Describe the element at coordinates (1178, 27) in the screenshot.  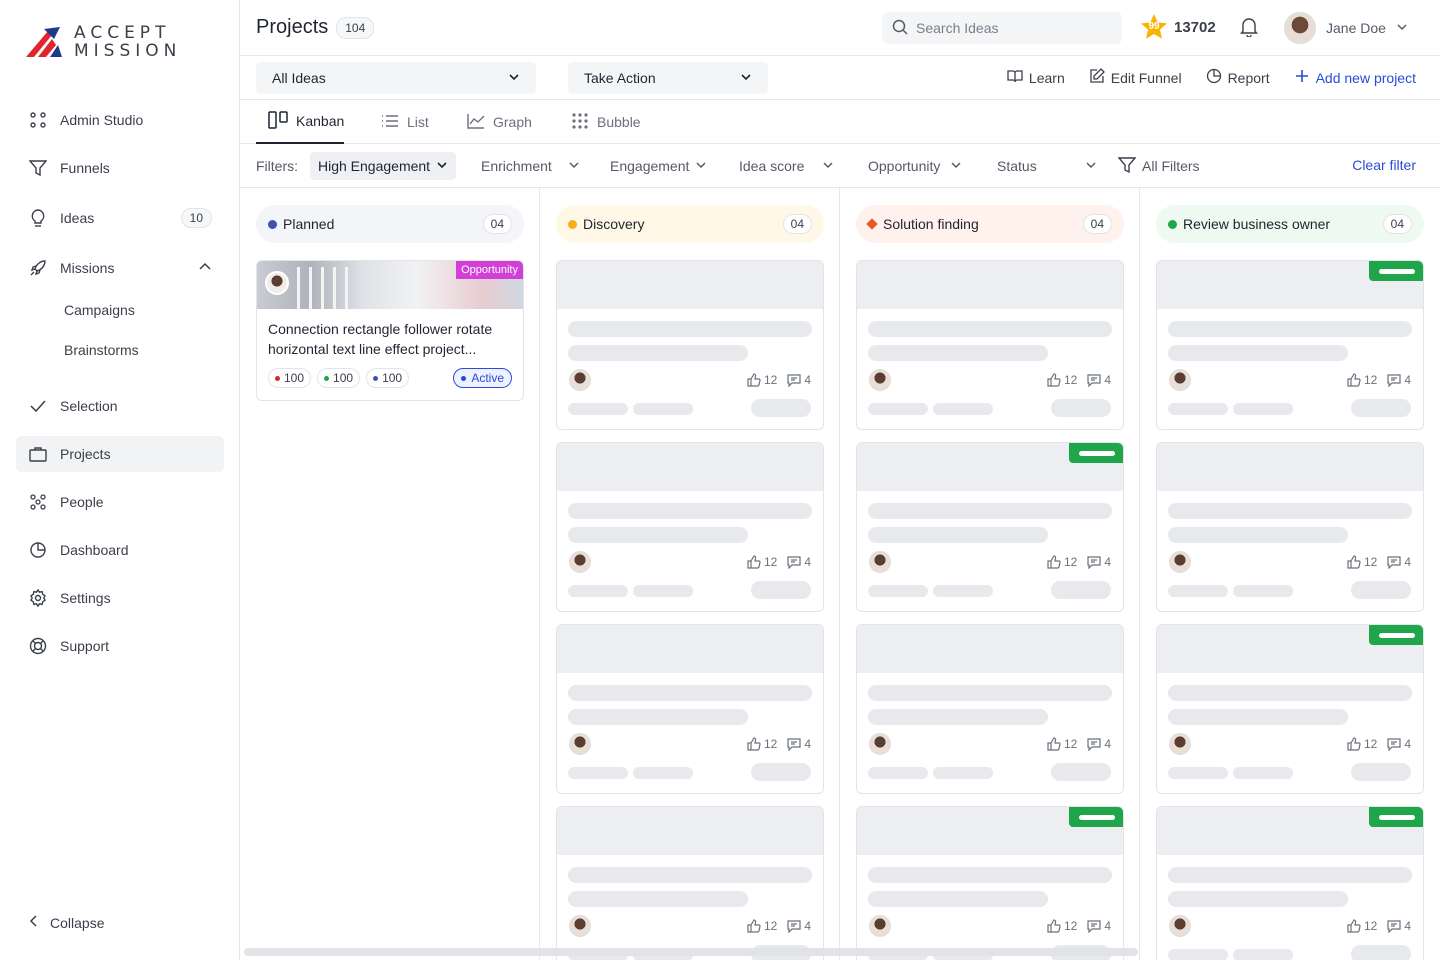
I see `points-display: 99 13702` at that location.